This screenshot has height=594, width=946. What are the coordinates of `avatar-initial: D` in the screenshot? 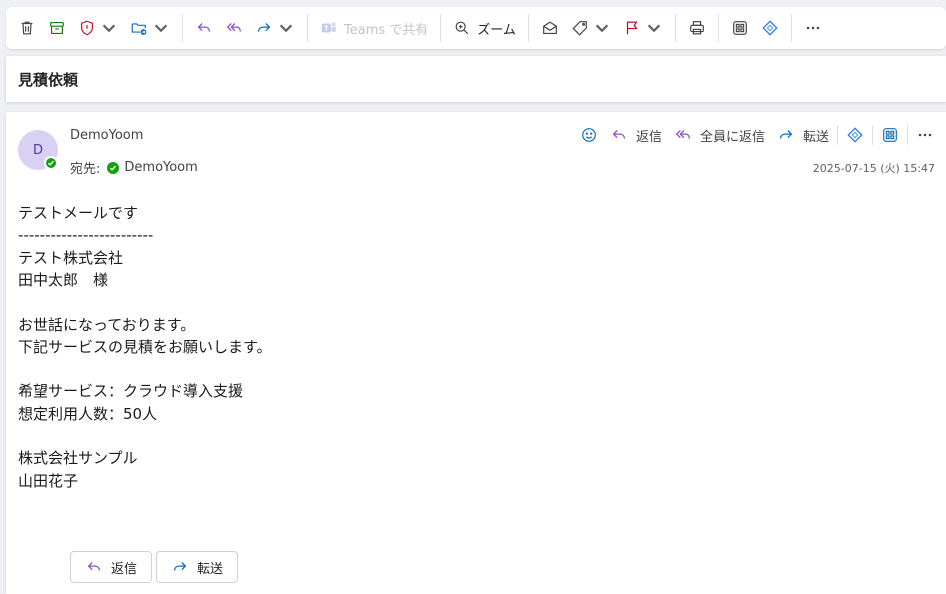 It's located at (37, 150).